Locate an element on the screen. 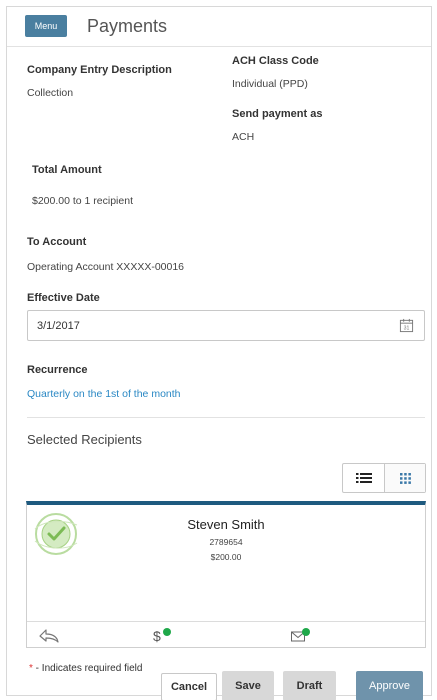 This screenshot has width=437, height=700. company-entry-description-label: Company Entry Description is located at coordinates (99, 70).